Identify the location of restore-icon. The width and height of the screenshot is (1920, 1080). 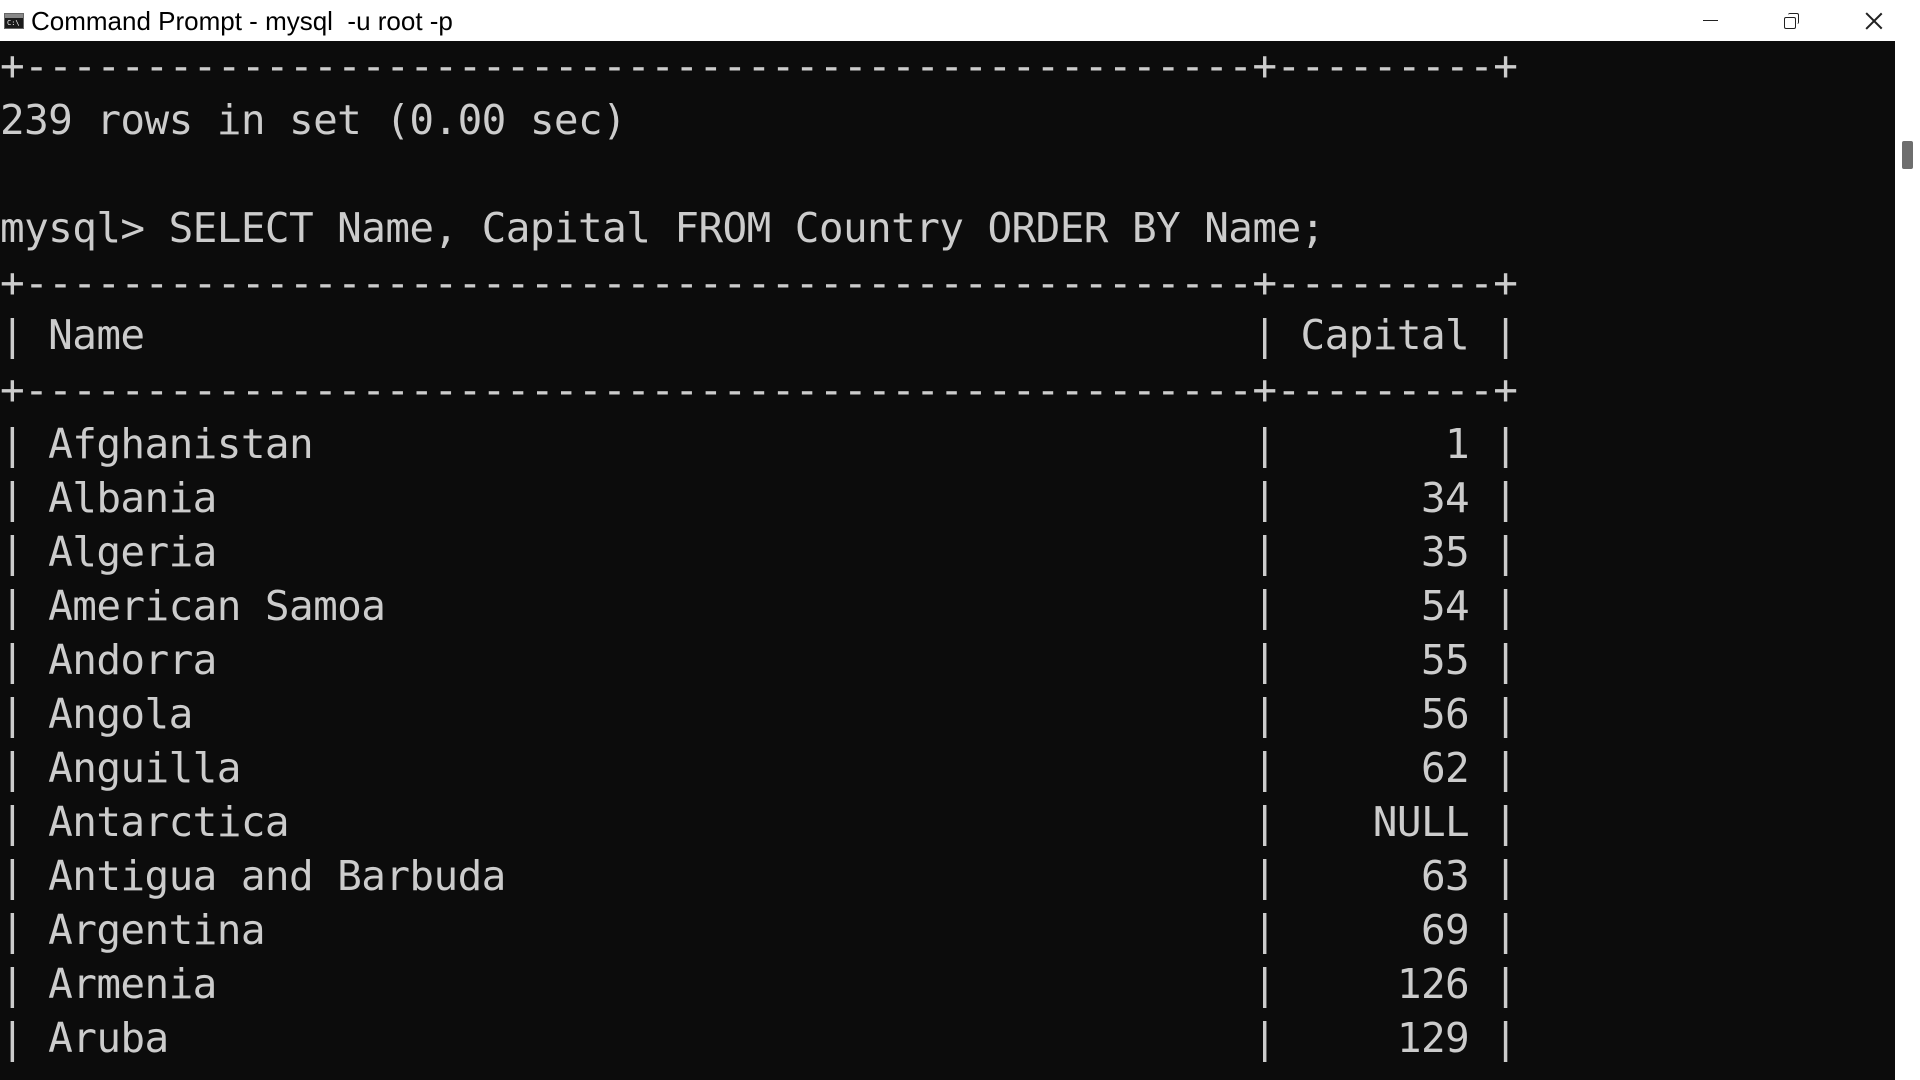
(1792, 20).